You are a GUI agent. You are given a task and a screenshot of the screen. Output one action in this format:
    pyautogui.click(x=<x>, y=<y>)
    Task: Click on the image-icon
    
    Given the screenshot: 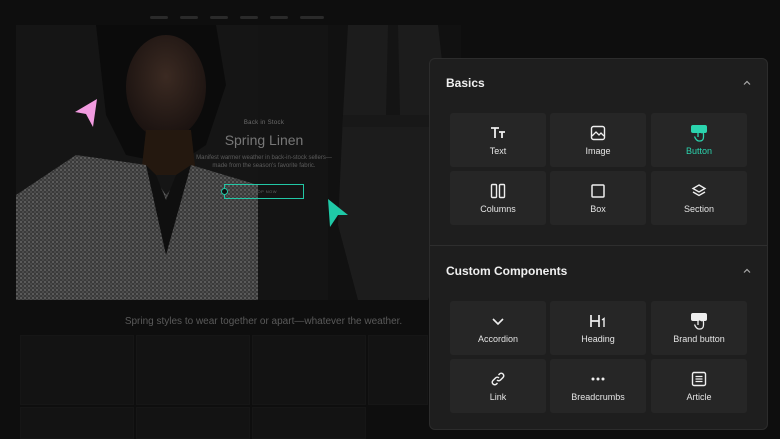 What is the action you would take?
    pyautogui.click(x=598, y=133)
    